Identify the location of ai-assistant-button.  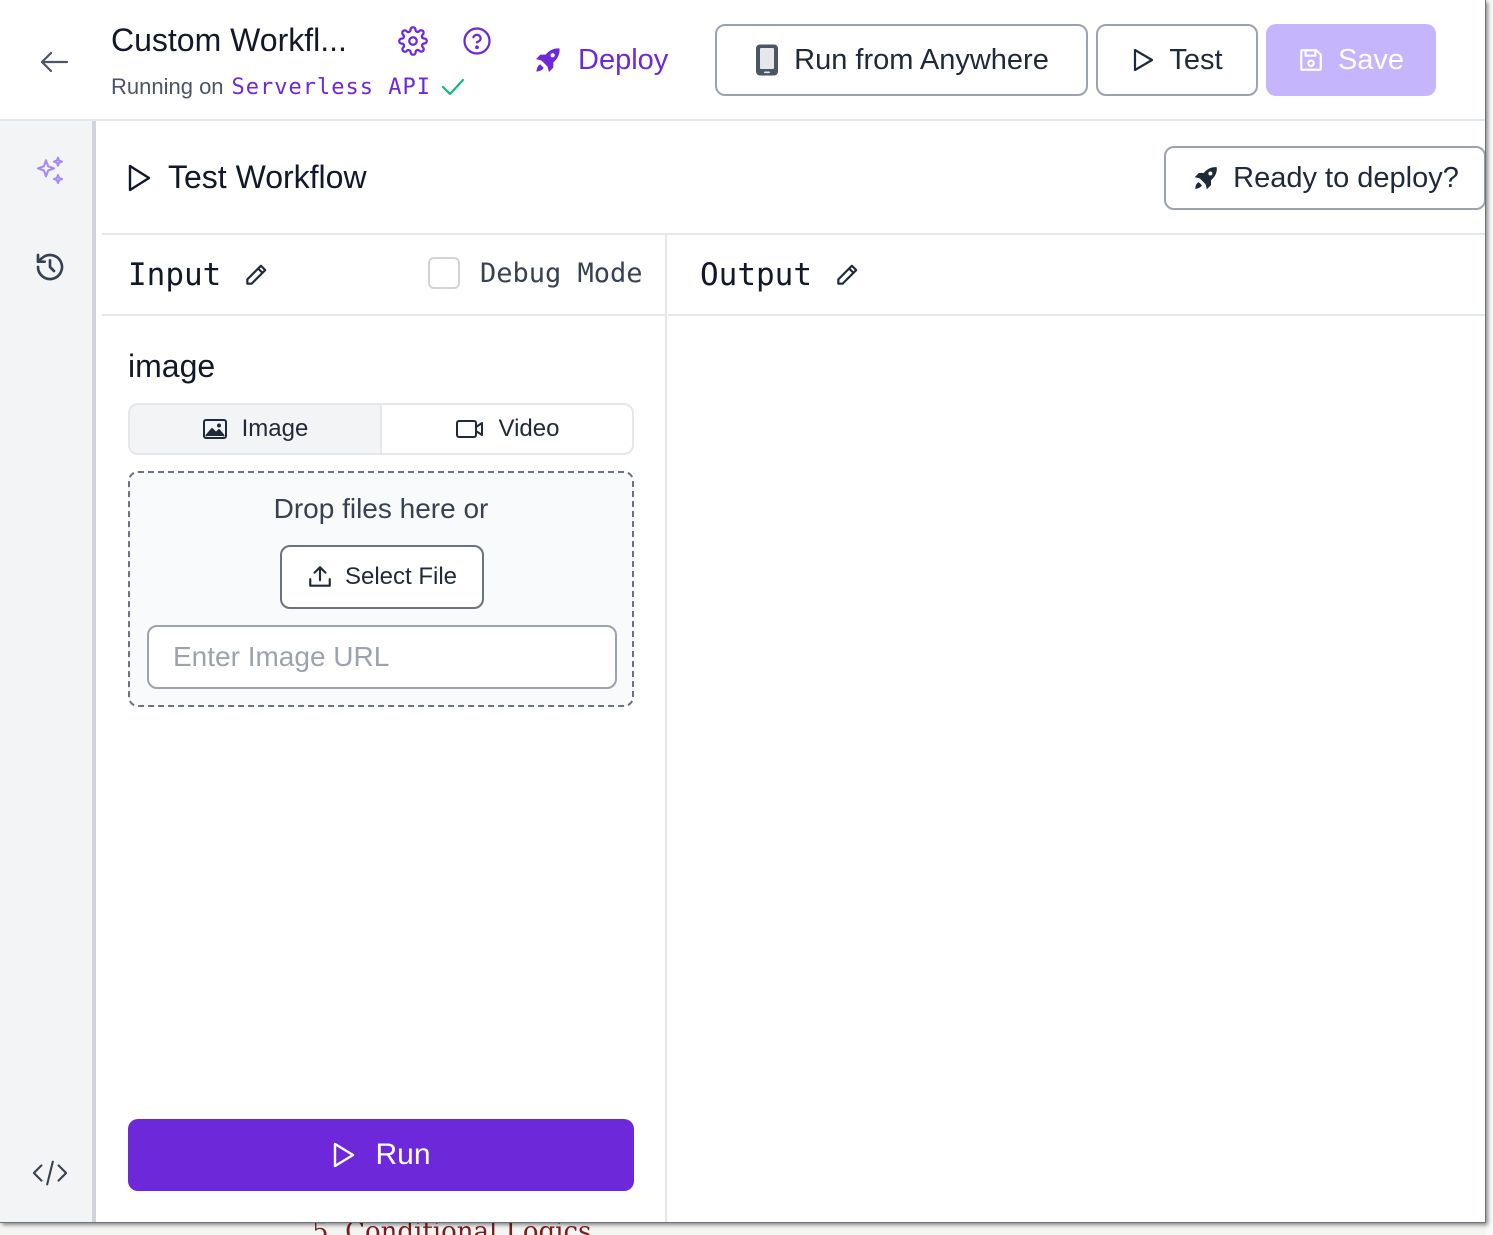
(50, 171).